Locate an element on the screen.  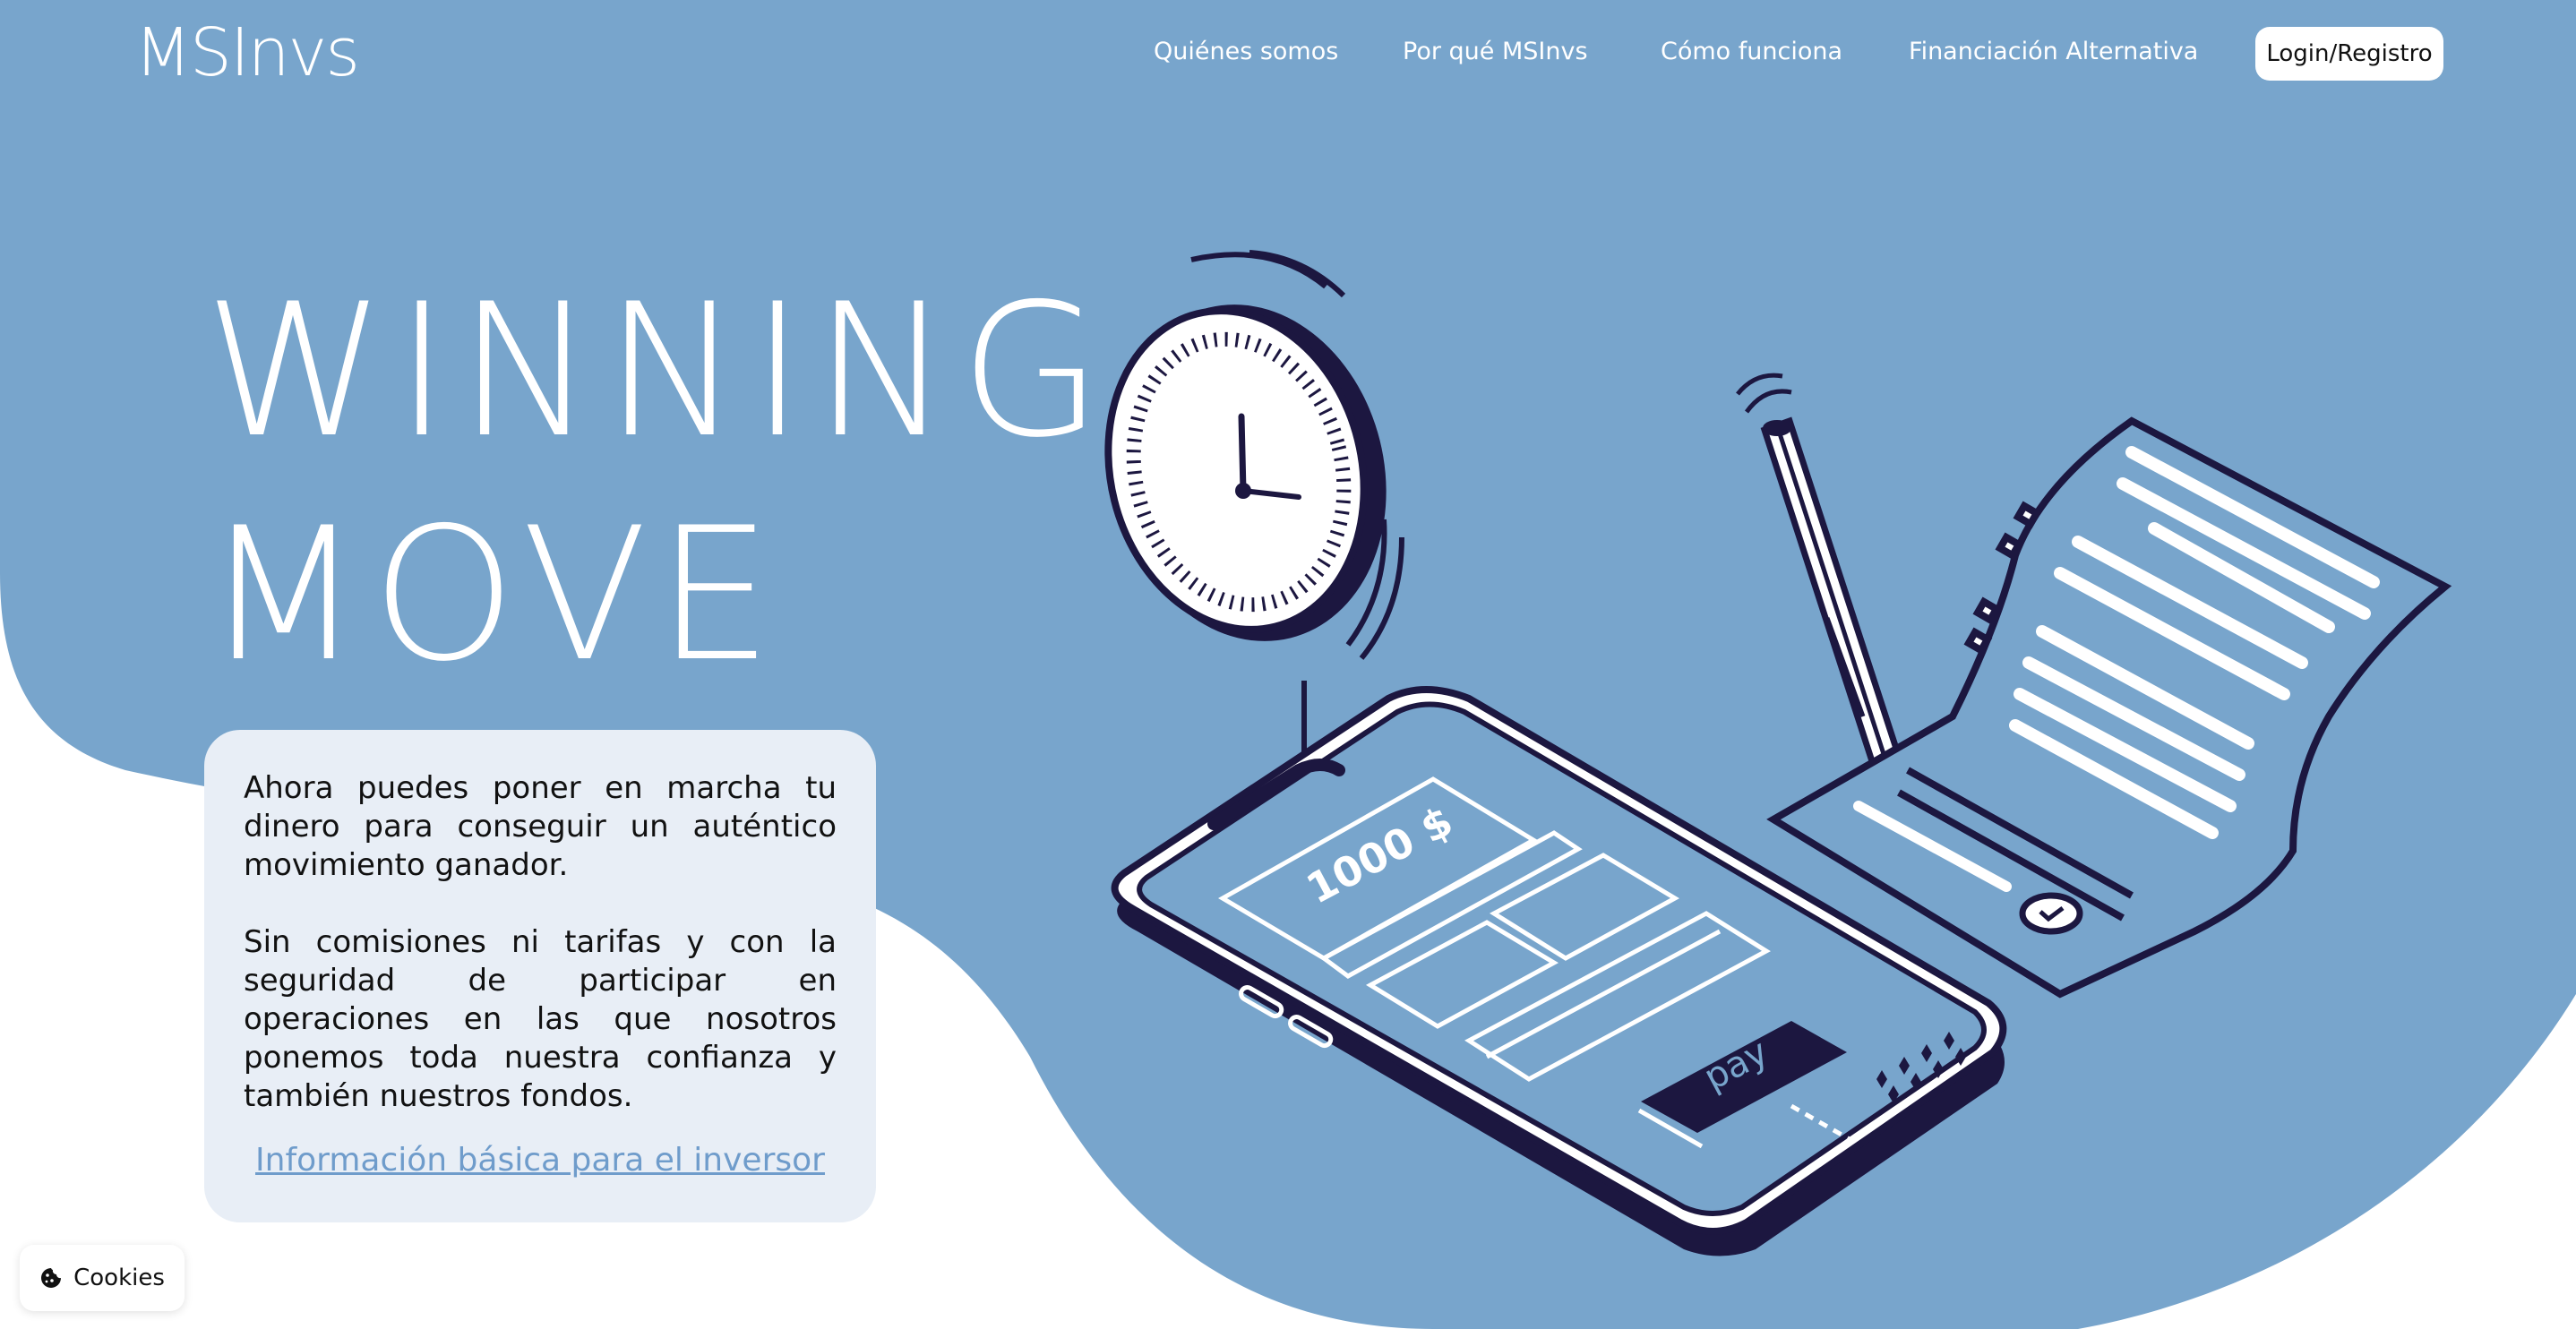
cookies-label: Cookies is located at coordinates (119, 1278).